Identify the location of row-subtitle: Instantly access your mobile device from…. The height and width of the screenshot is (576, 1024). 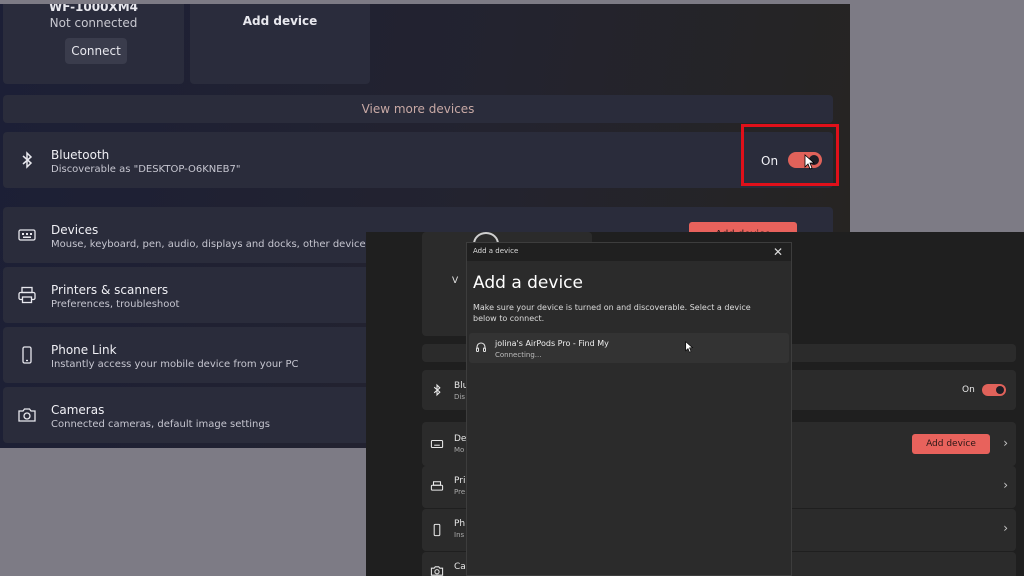
(175, 364).